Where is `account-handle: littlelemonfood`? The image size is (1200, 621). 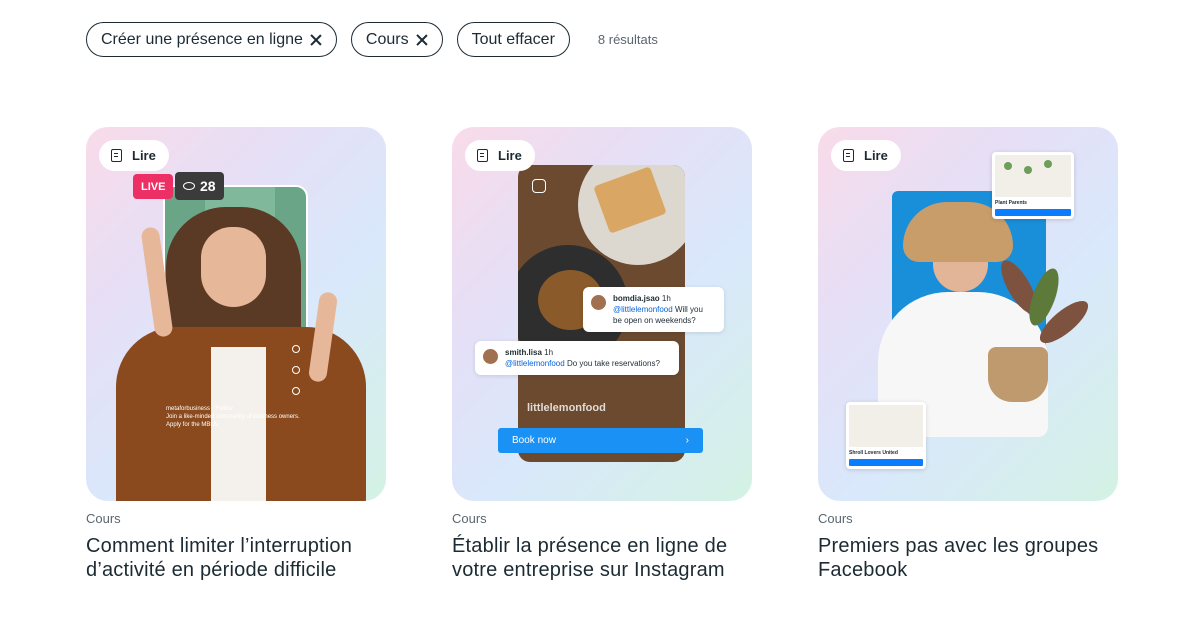 account-handle: littlelemonfood is located at coordinates (566, 408).